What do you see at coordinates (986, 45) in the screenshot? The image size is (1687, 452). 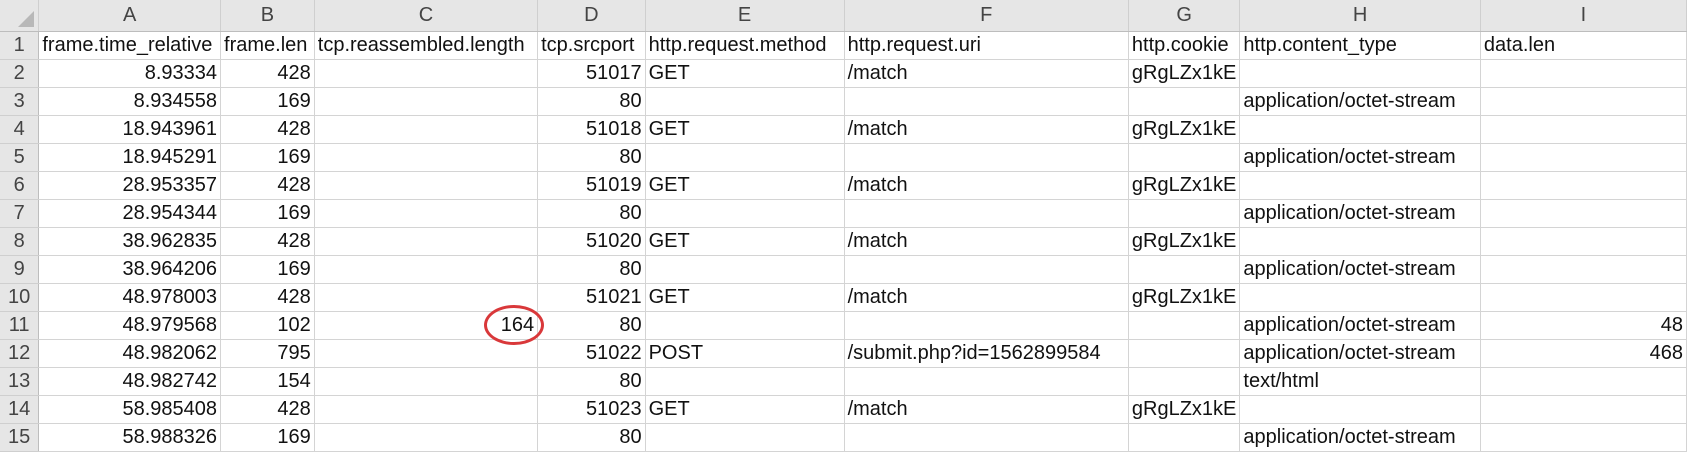 I see `field-name-cell: http.request.uri` at bounding box center [986, 45].